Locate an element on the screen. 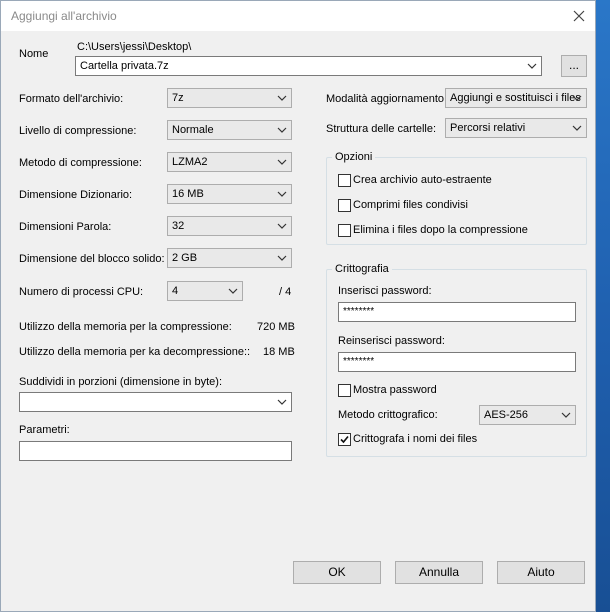  solid-block-select: 2 GB is located at coordinates (229, 258).